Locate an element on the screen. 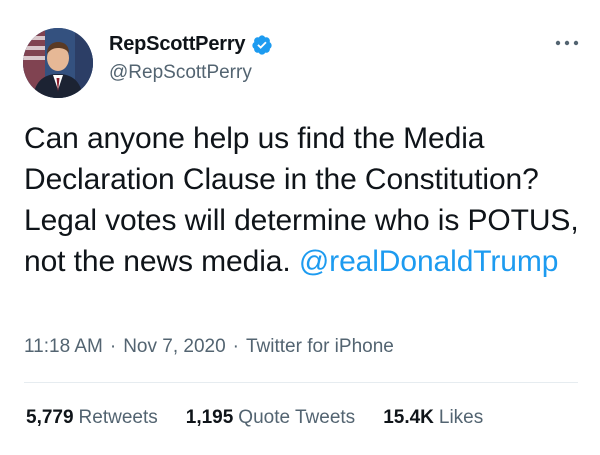 The width and height of the screenshot is (600, 455). author-display-name: RepScottPerry is located at coordinates (177, 44).